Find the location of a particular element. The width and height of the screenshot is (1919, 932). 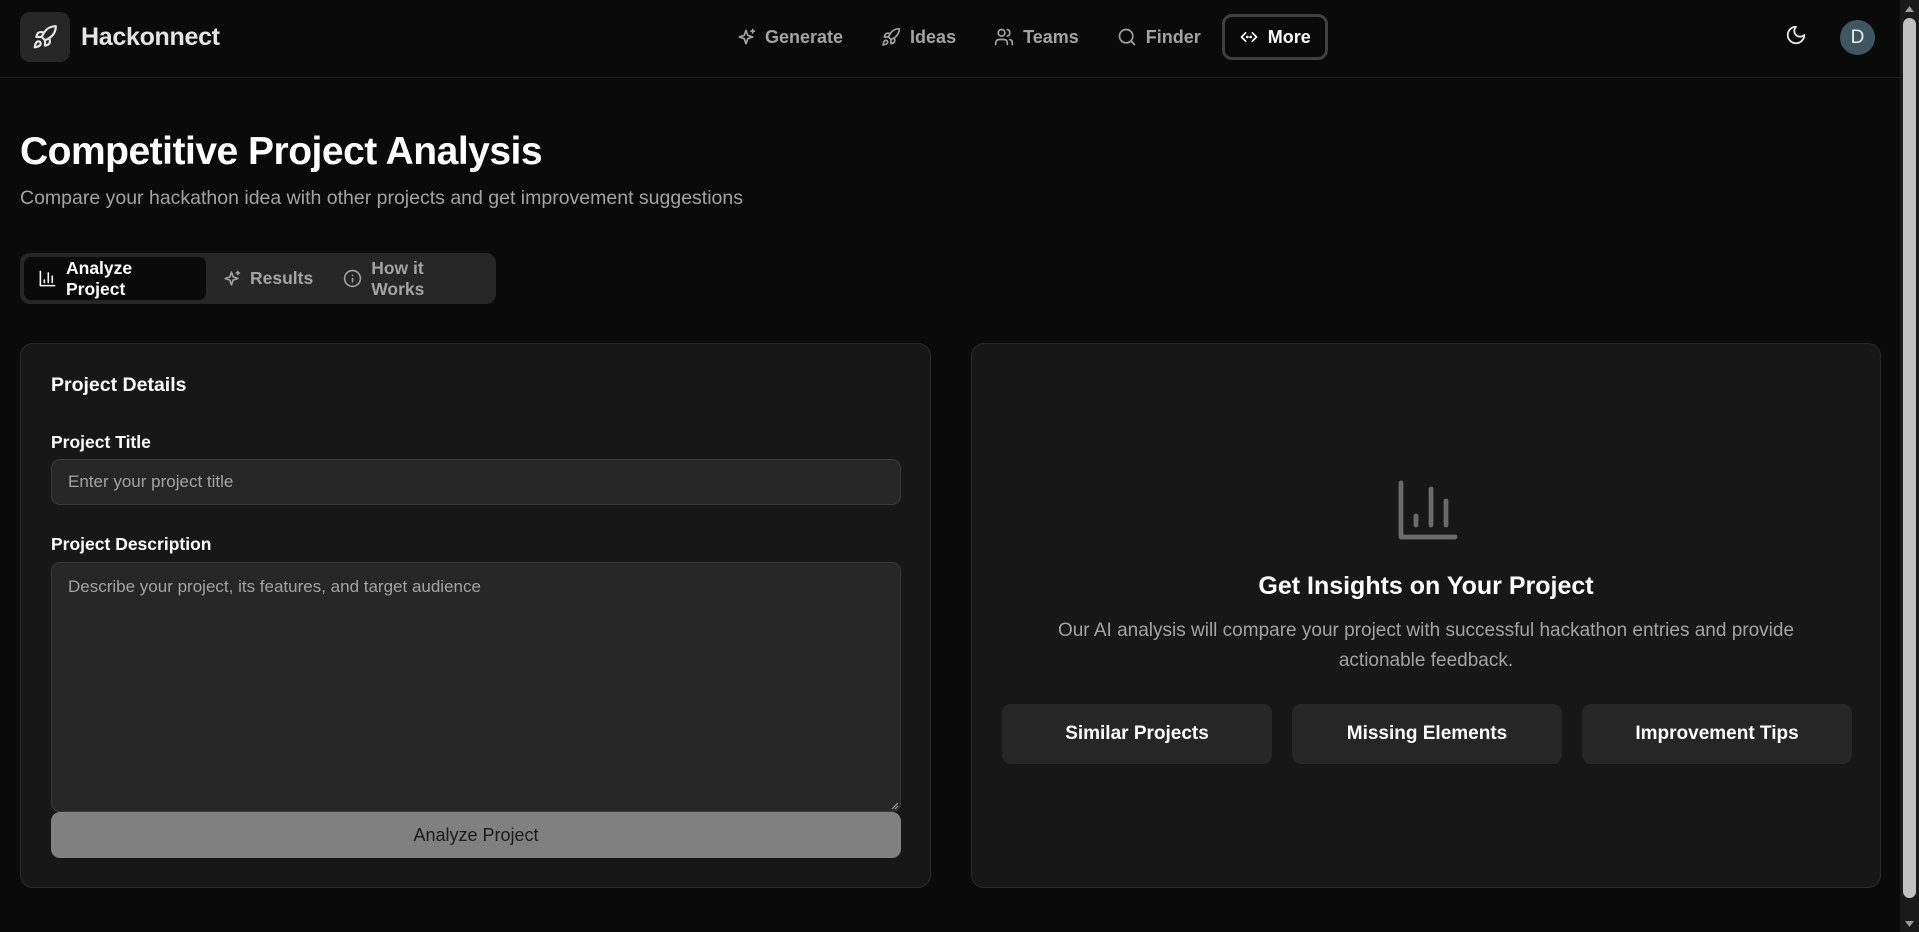

tab-list: Analyze Project Results How it Works is located at coordinates (258, 278).